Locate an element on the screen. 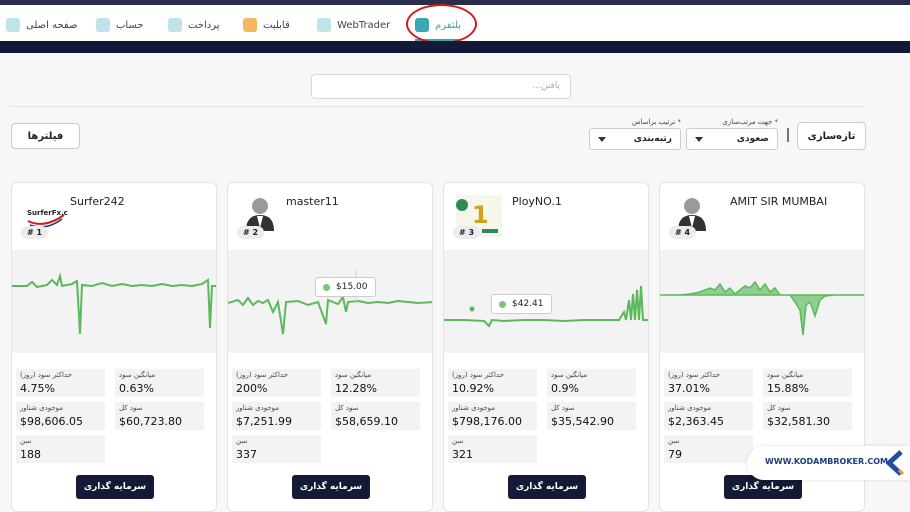  stat-total-profit: سود کل $32,581.30 is located at coordinates (807, 416).